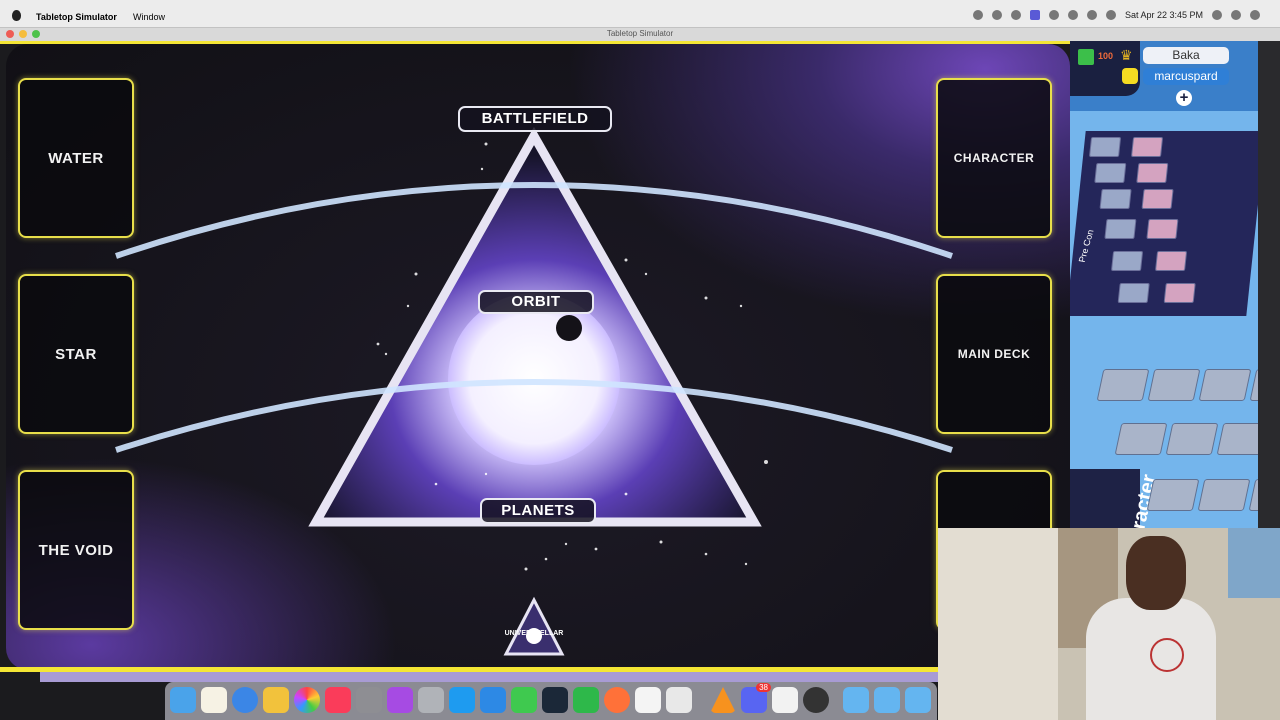 The height and width of the screenshot is (720, 1280). What do you see at coordinates (856, 700) in the screenshot?
I see `folder-icon` at bounding box center [856, 700].